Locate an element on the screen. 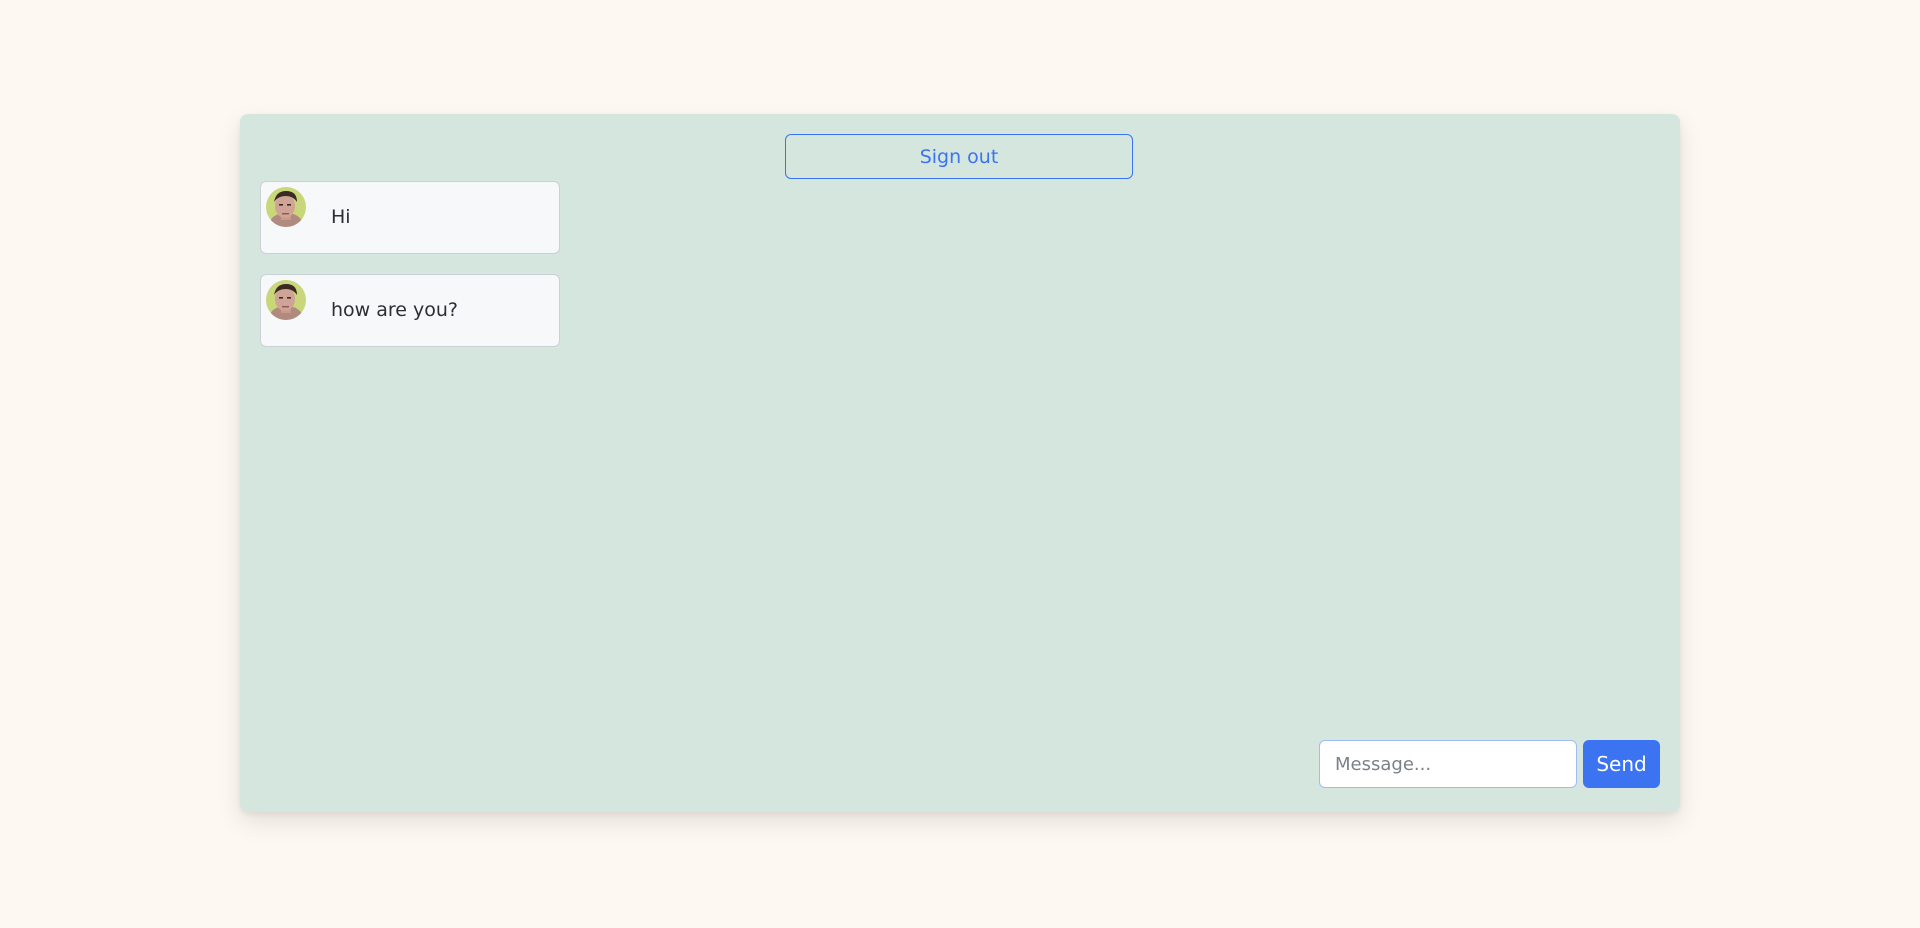 This screenshot has height=928, width=1920. message-bubble: how are you? is located at coordinates (410, 310).